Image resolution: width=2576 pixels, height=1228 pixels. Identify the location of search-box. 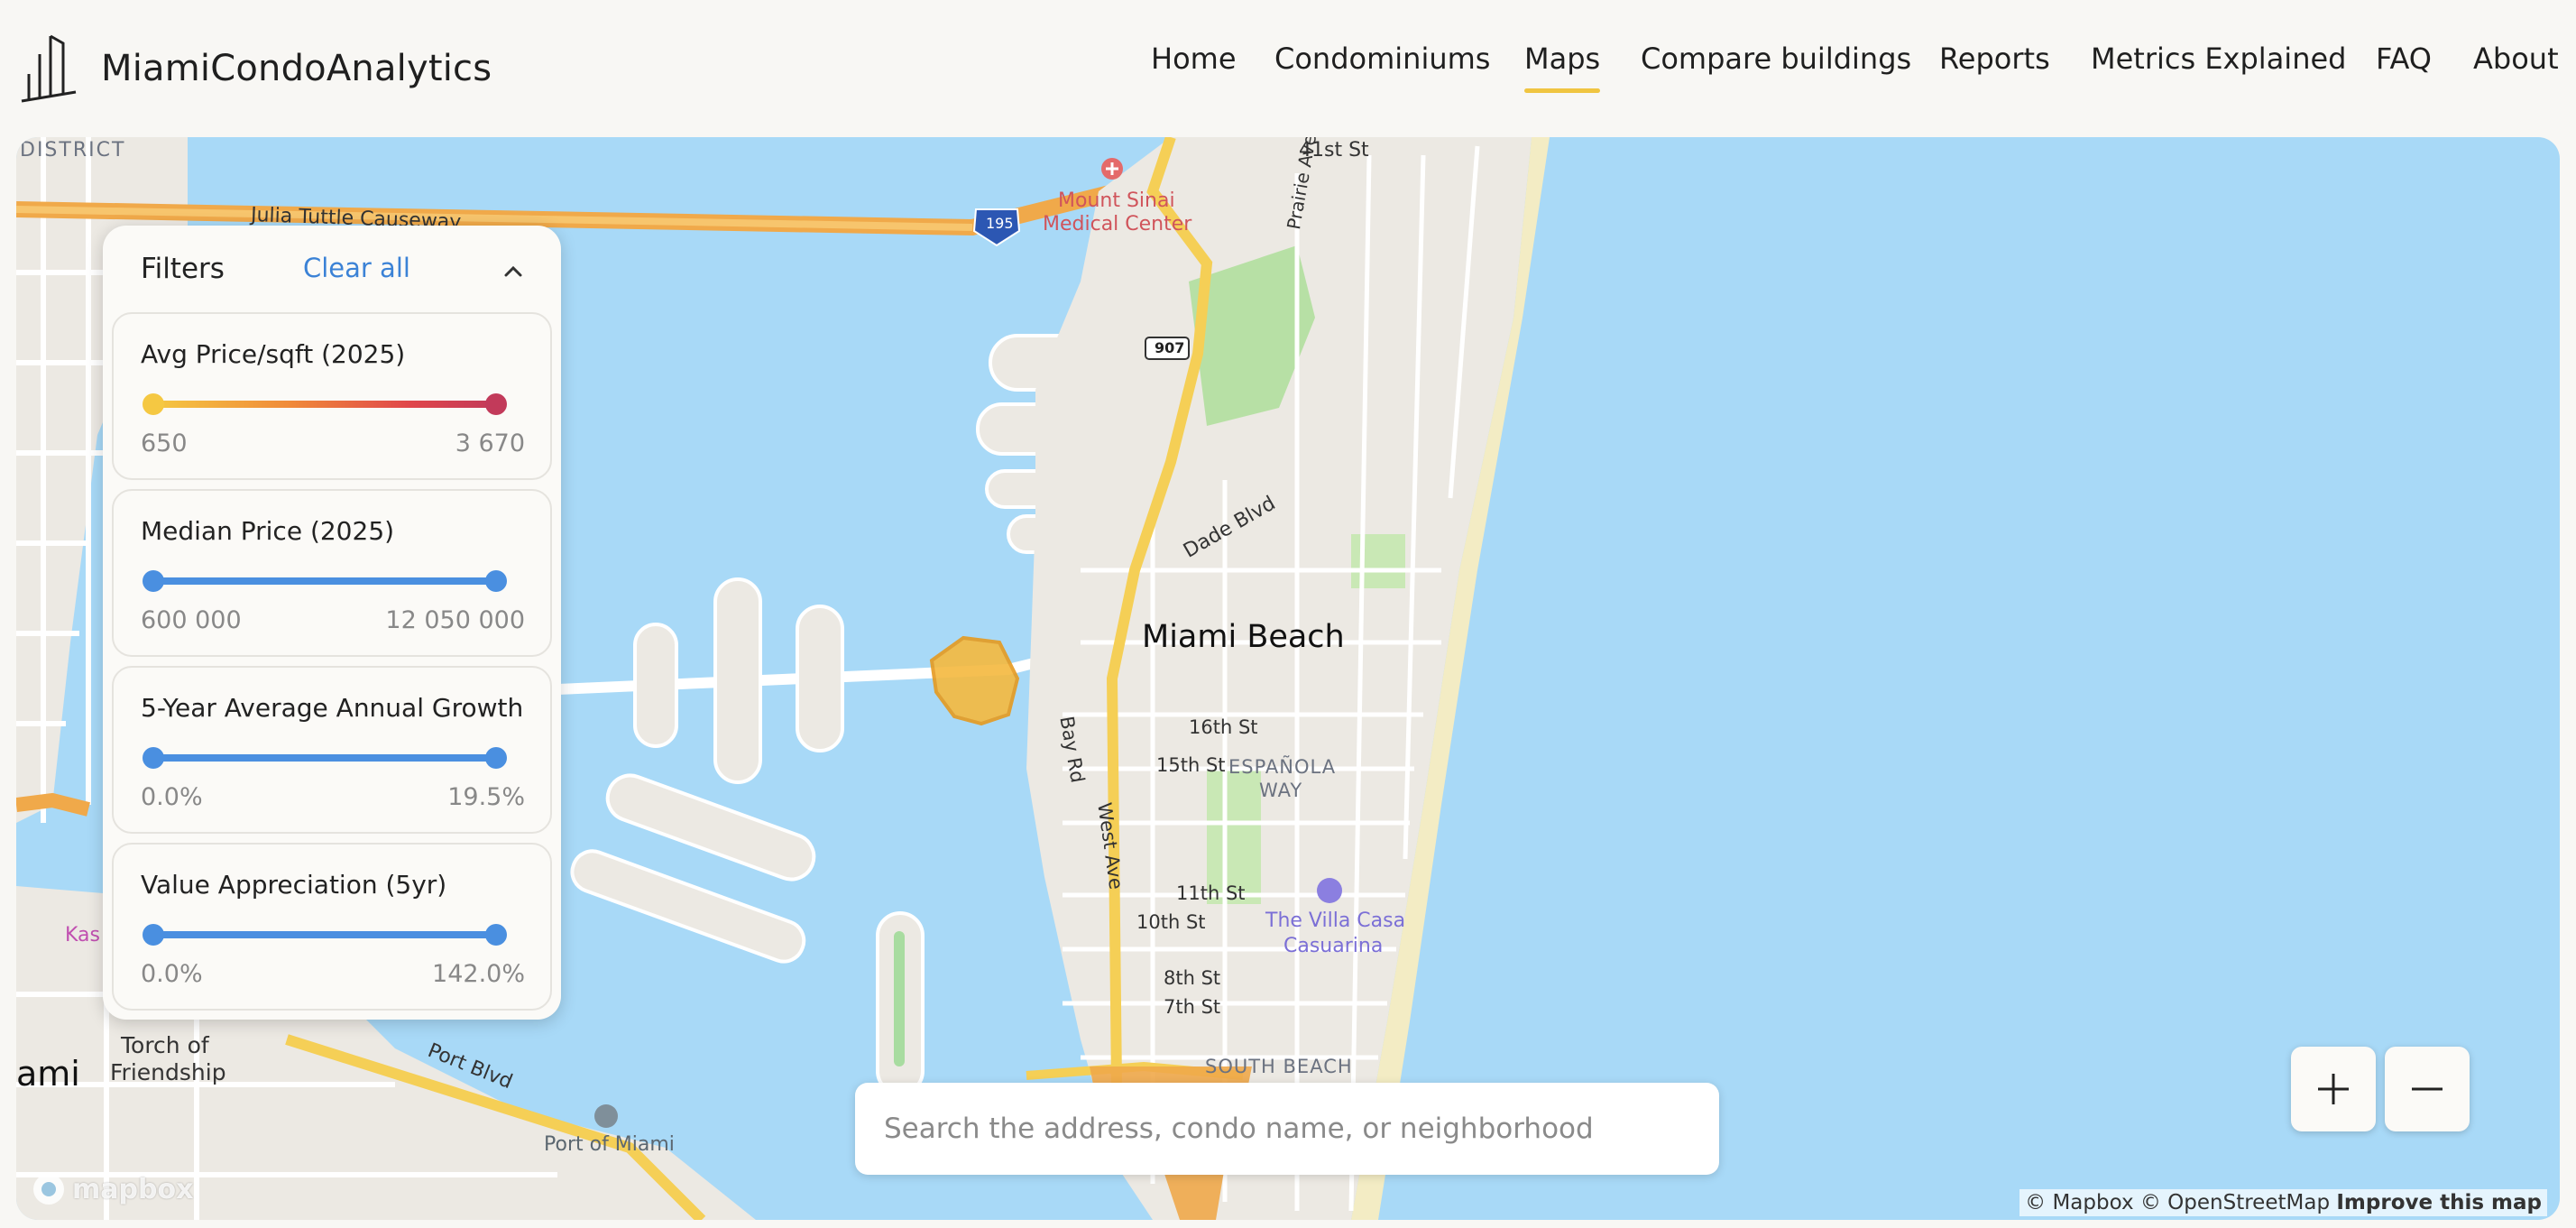
(1287, 1129).